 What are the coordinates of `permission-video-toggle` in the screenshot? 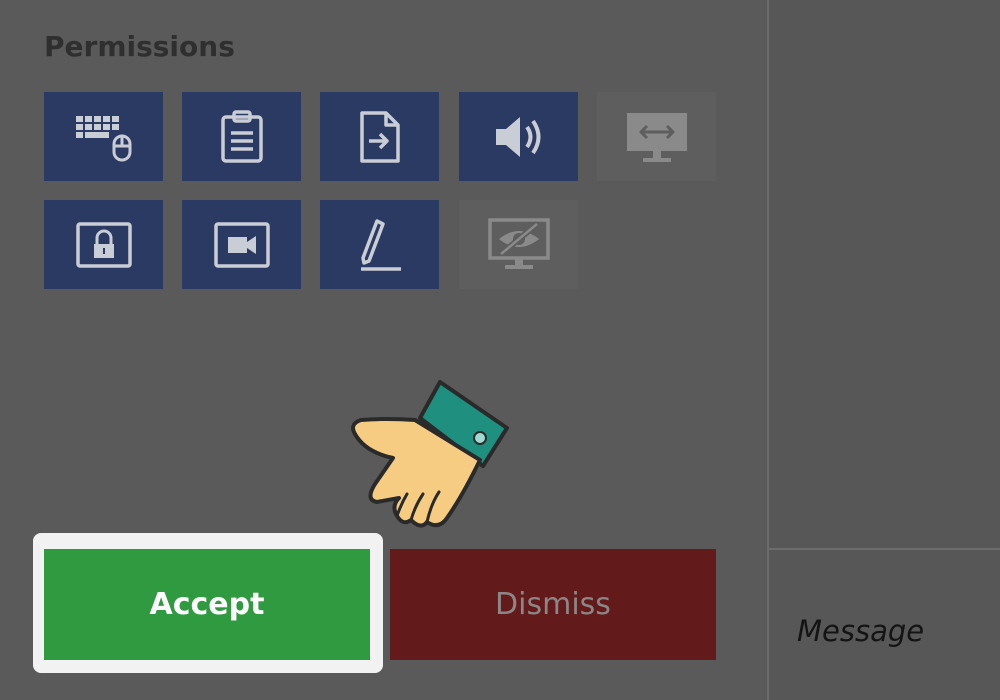 It's located at (241, 244).